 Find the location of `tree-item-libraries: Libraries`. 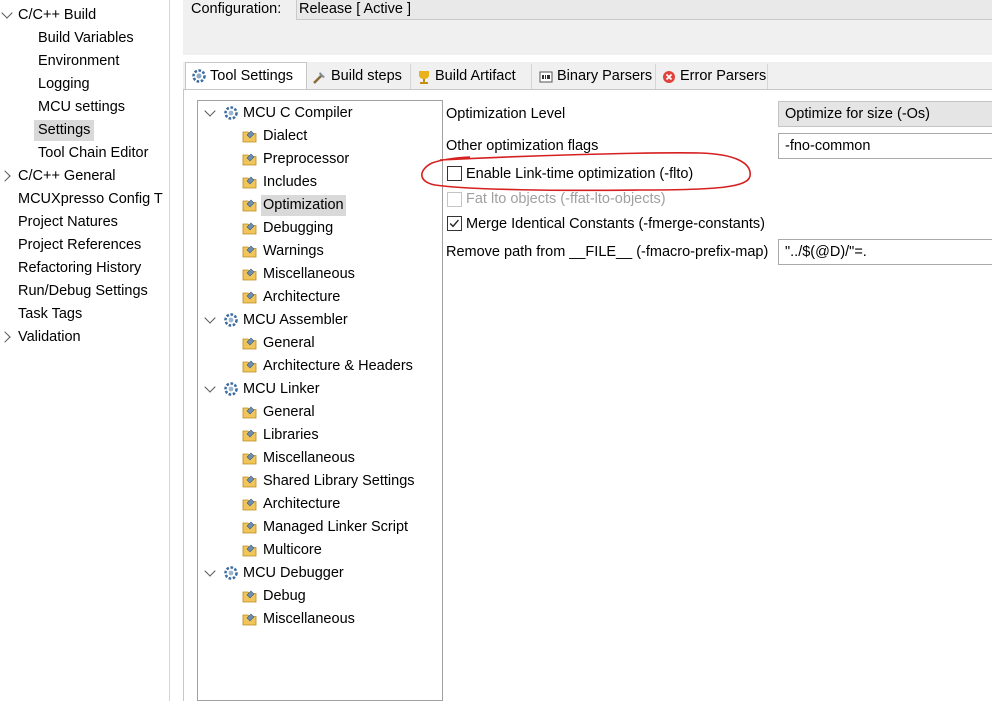

tree-item-libraries: Libraries is located at coordinates (291, 435).